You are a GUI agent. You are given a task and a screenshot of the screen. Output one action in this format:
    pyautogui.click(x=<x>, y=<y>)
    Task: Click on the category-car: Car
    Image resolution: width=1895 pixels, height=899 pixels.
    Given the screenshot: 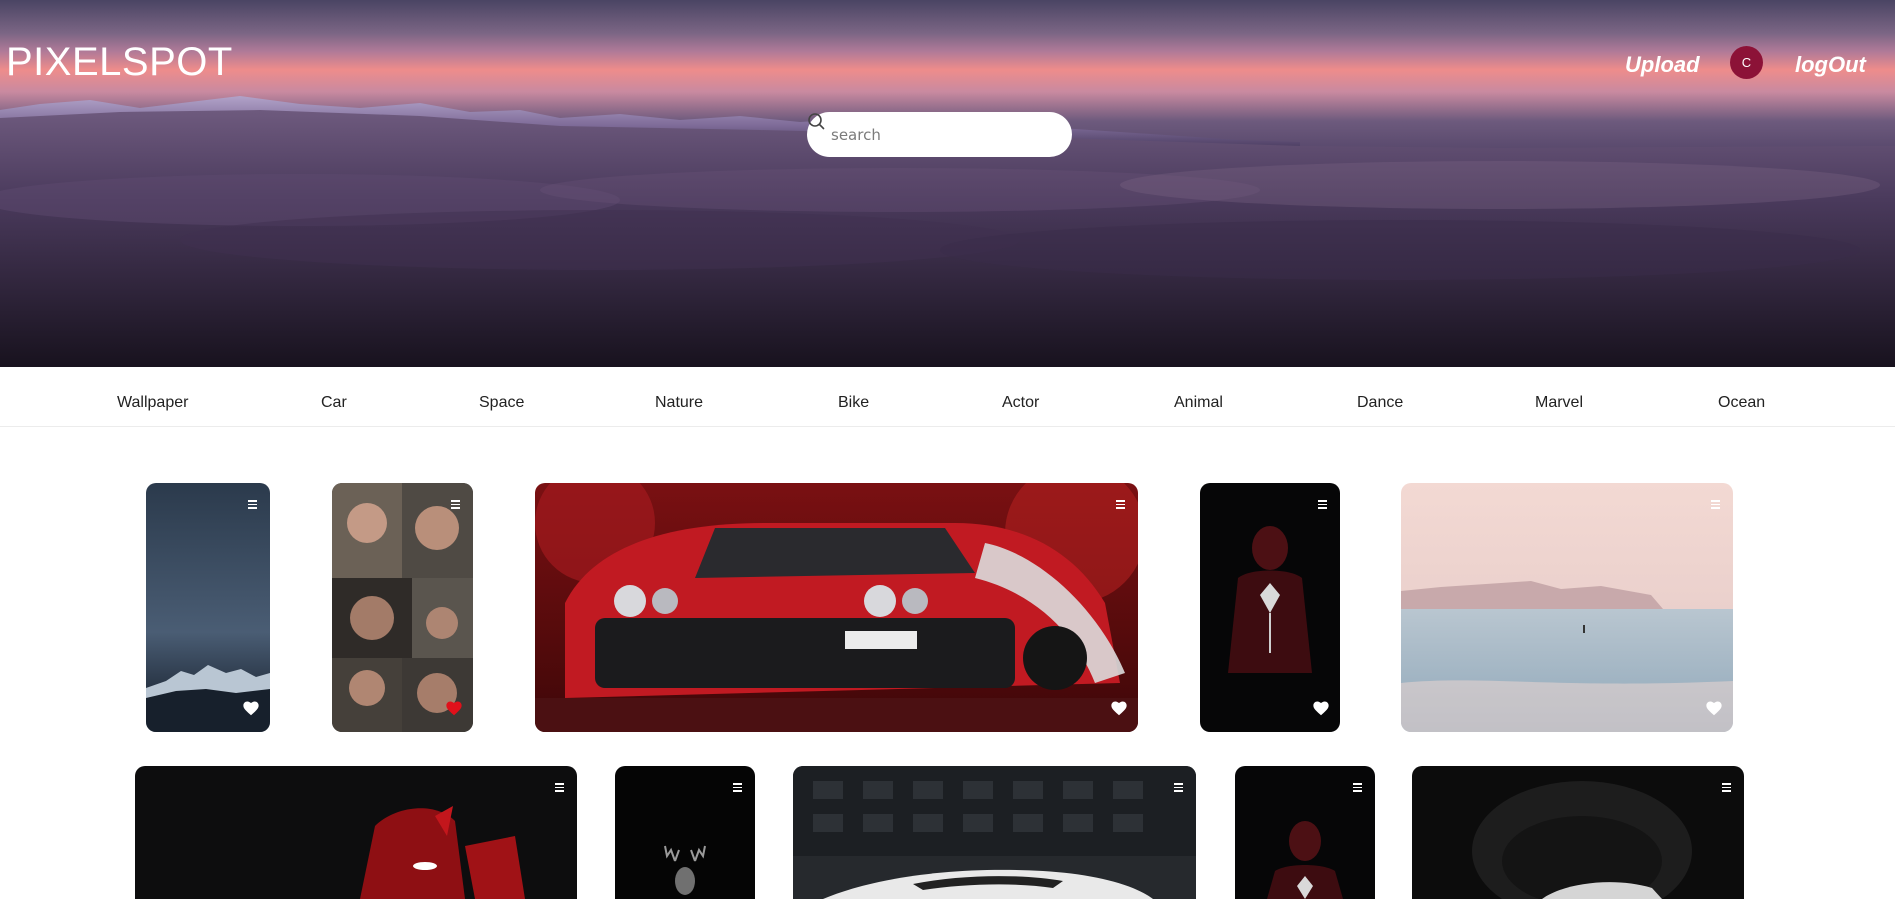 What is the action you would take?
    pyautogui.click(x=334, y=403)
    